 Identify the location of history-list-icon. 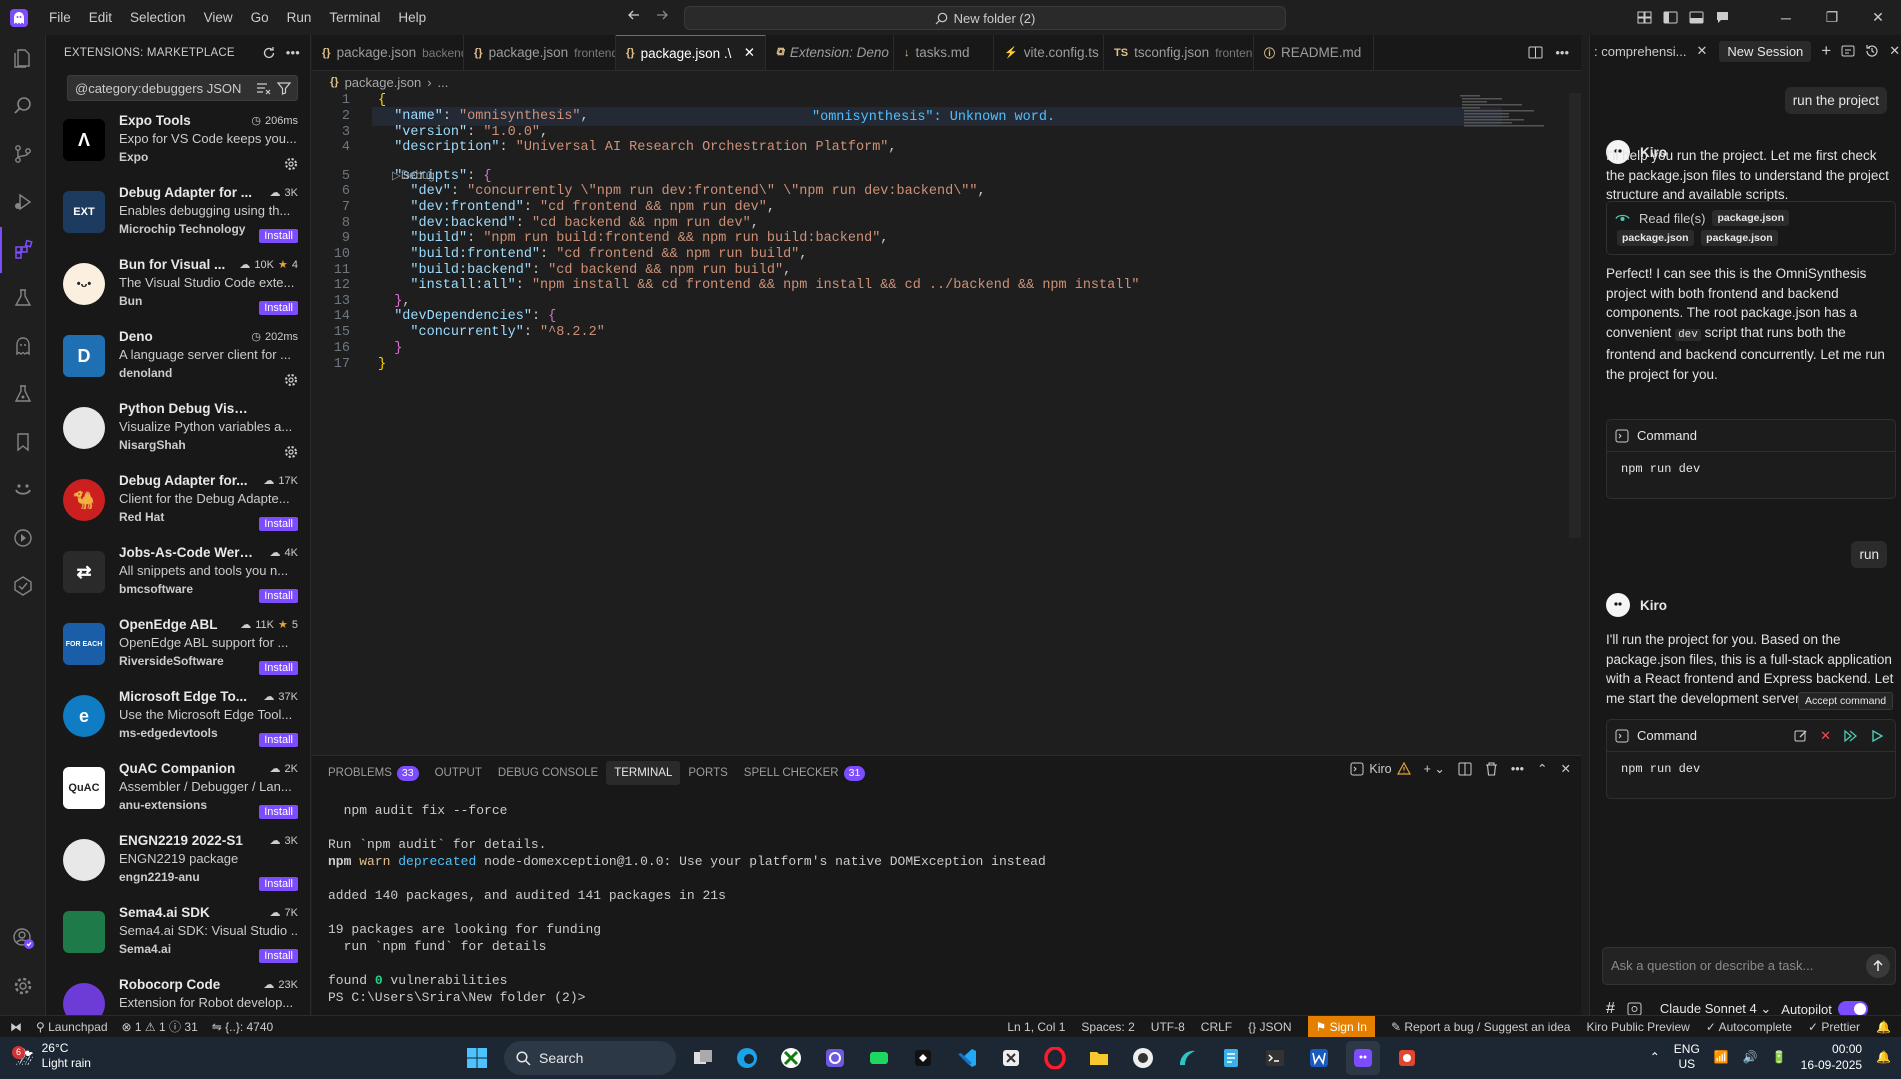
(1848, 51).